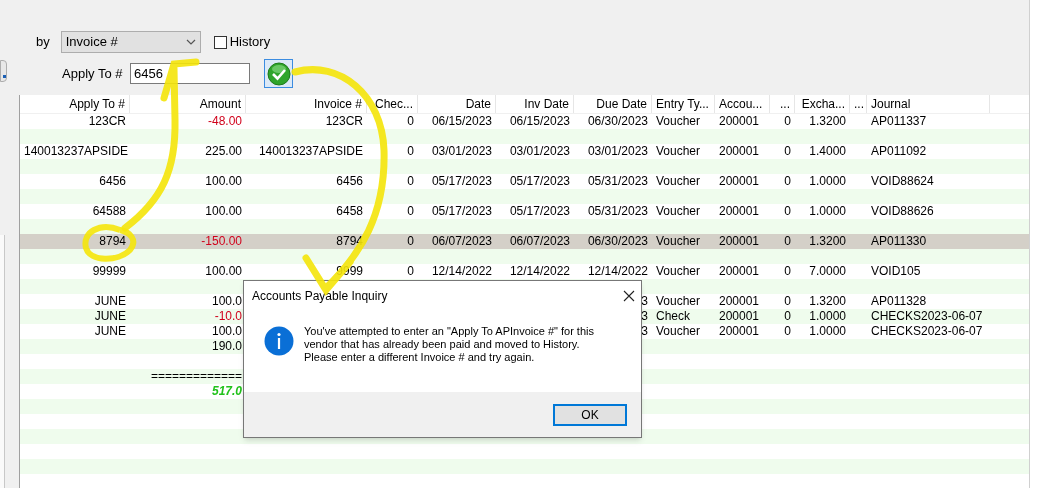 Image resolution: width=1039 pixels, height=488 pixels. I want to click on table-cell: 190.0, so click(226, 346).